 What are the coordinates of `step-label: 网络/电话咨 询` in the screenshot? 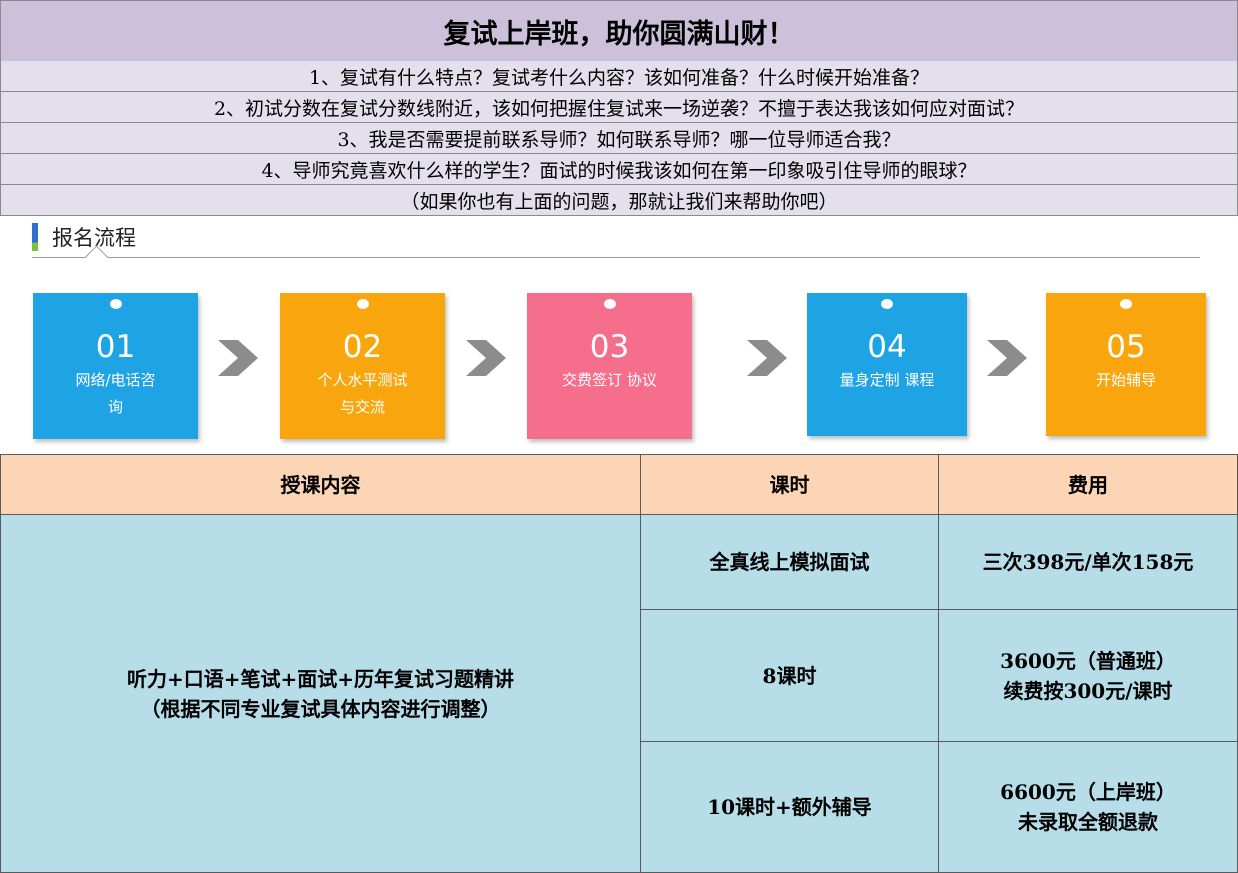 It's located at (115, 394).